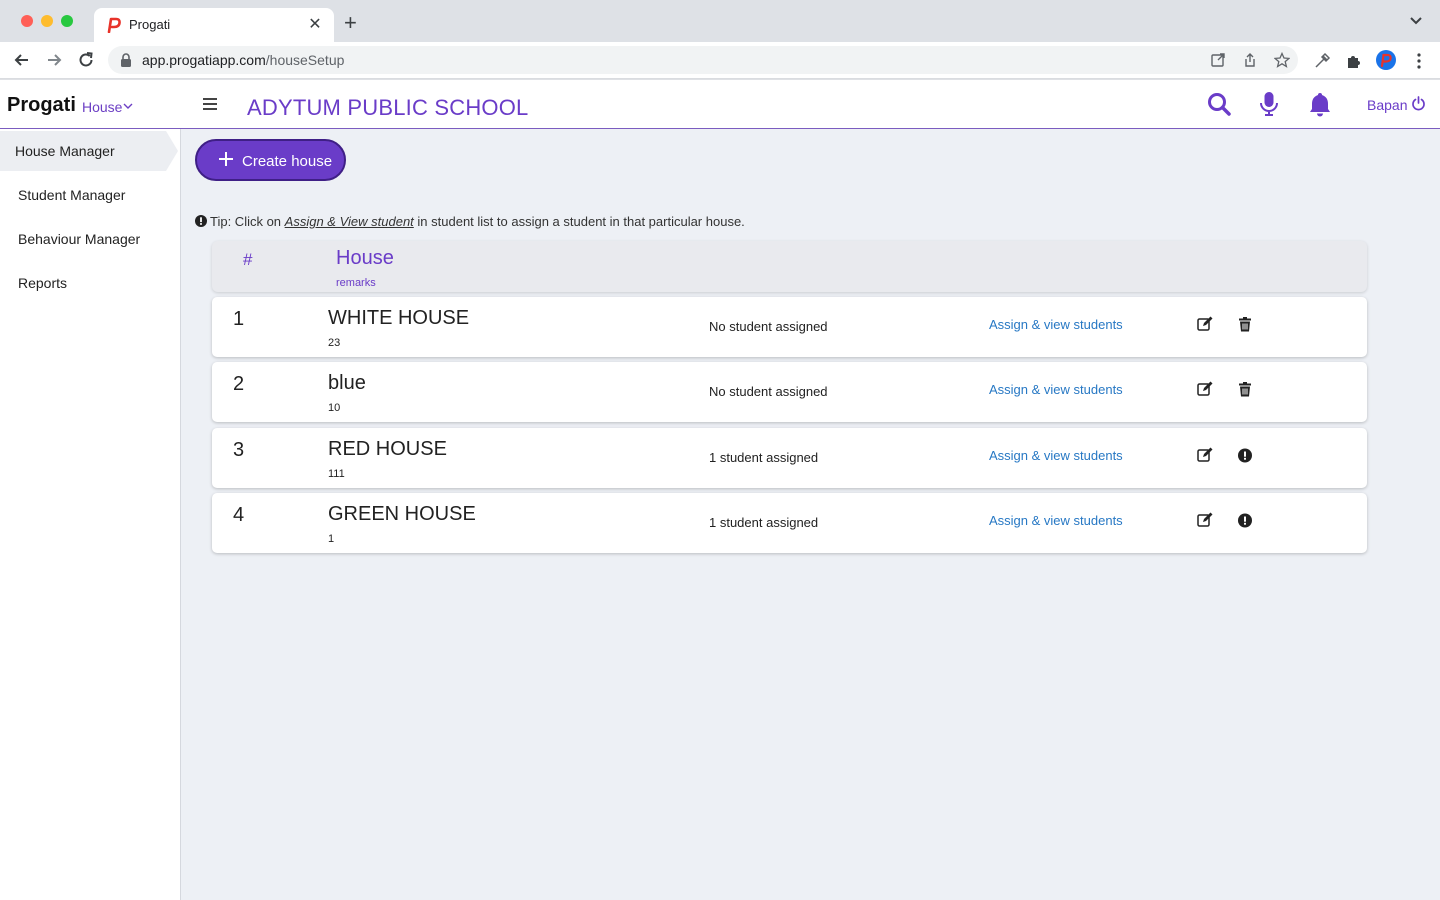 This screenshot has height=900, width=1440. What do you see at coordinates (248, 259) in the screenshot?
I see `column-header-number: #` at bounding box center [248, 259].